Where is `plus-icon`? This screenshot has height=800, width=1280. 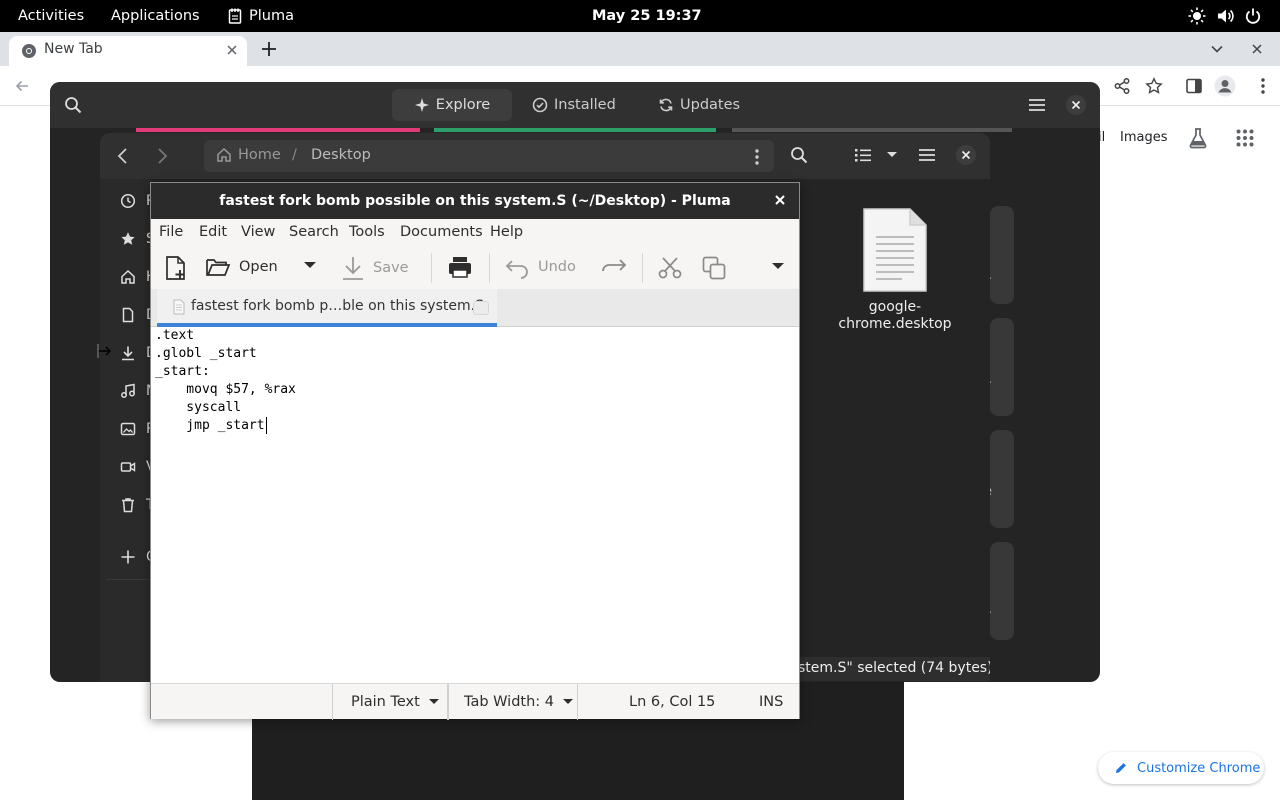 plus-icon is located at coordinates (128, 557).